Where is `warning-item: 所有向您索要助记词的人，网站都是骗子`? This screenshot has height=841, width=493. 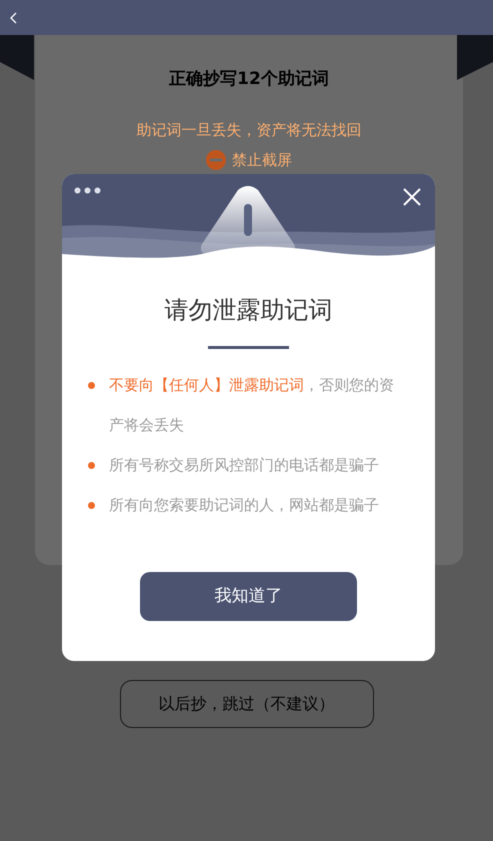 warning-item: 所有向您索要助记词的人，网站都是骗子 is located at coordinates (244, 505).